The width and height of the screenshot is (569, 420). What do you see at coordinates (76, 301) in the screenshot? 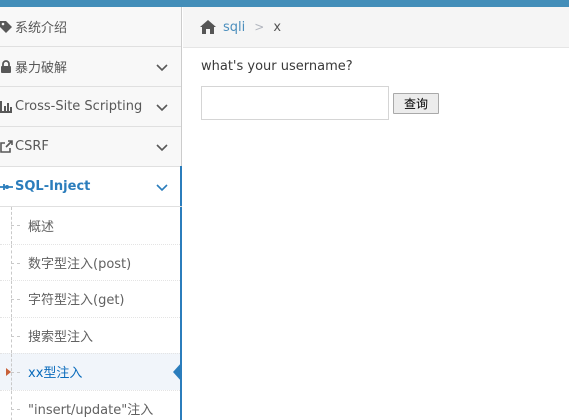
I see `submenu-item-label: 字符型注入(get)` at bounding box center [76, 301].